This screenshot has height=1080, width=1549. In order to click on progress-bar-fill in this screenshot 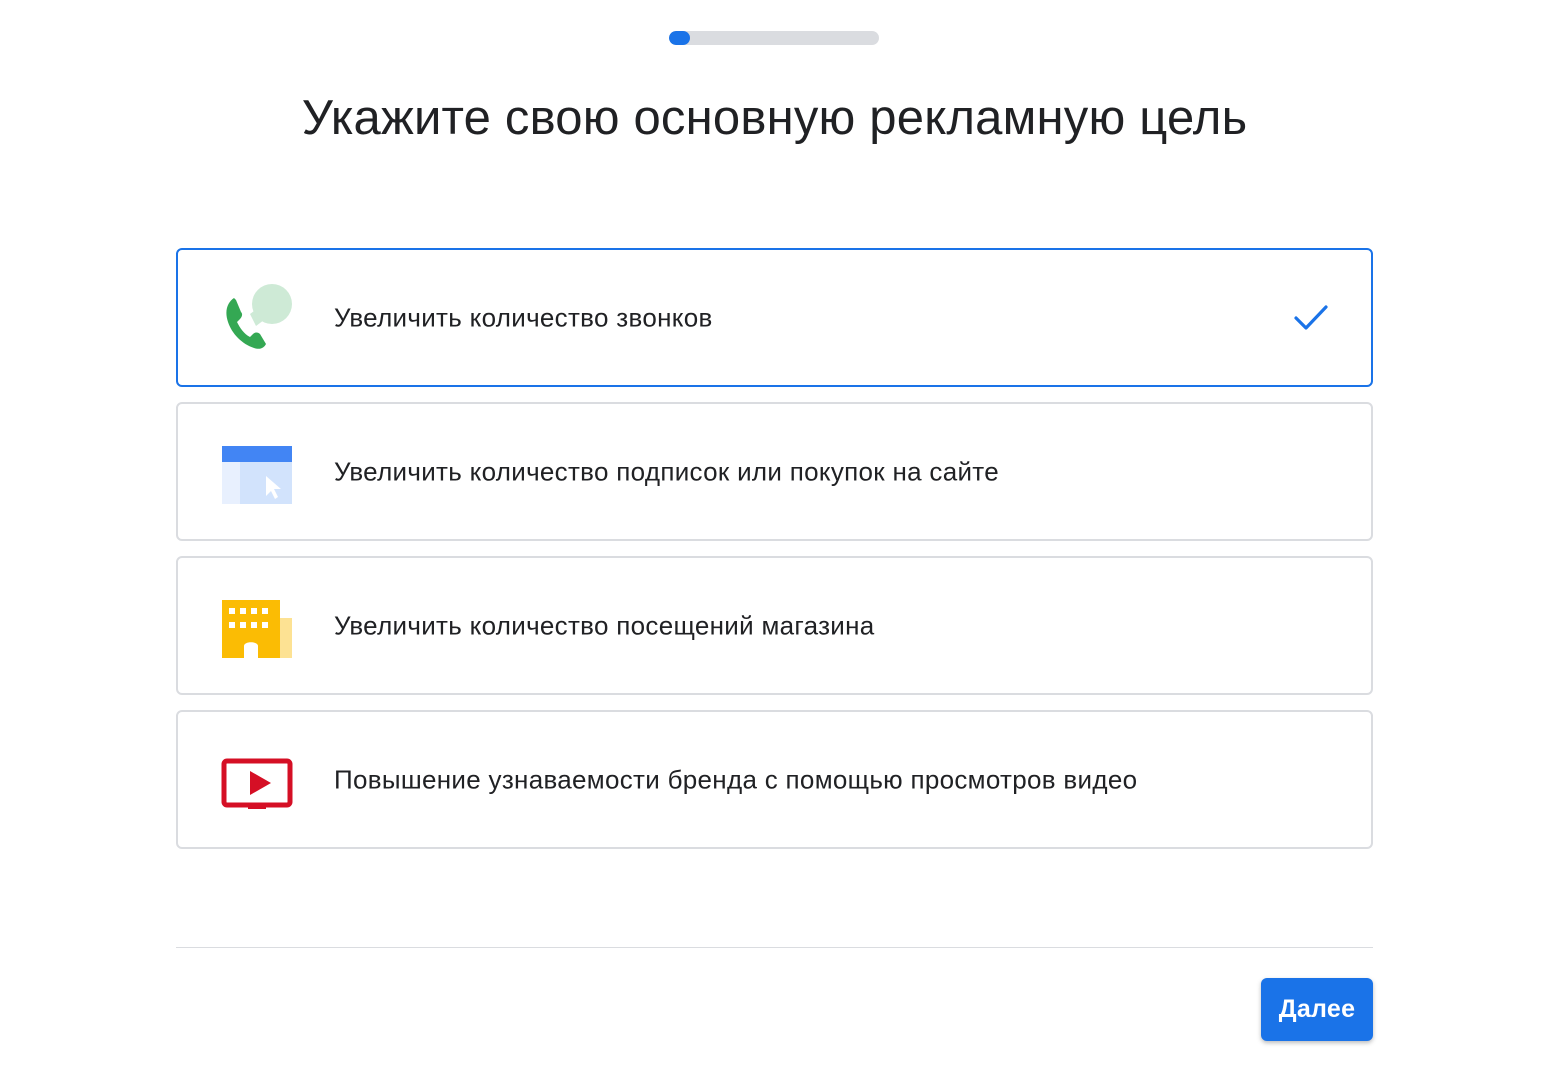, I will do `click(679, 38)`.